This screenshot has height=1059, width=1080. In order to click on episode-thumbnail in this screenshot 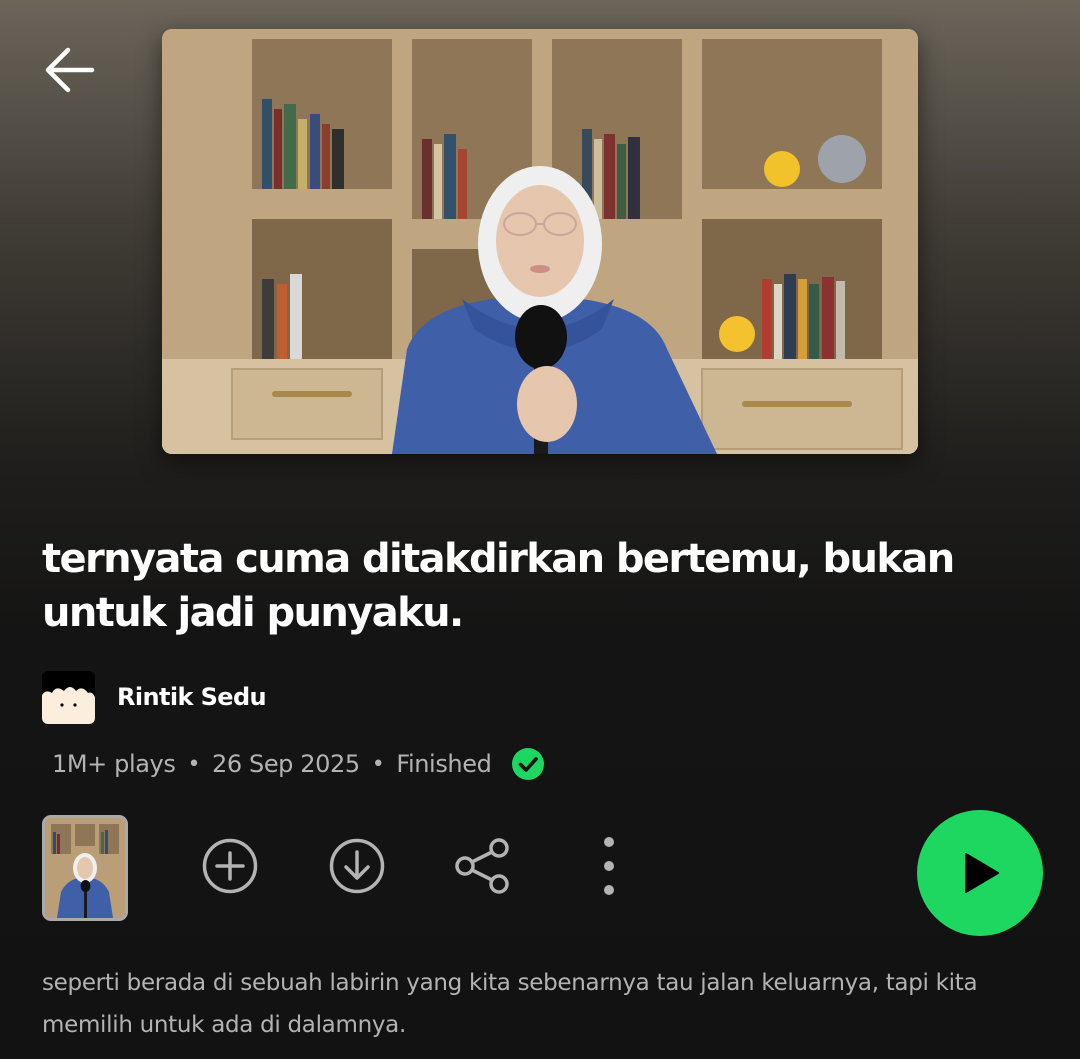, I will do `click(85, 868)`.